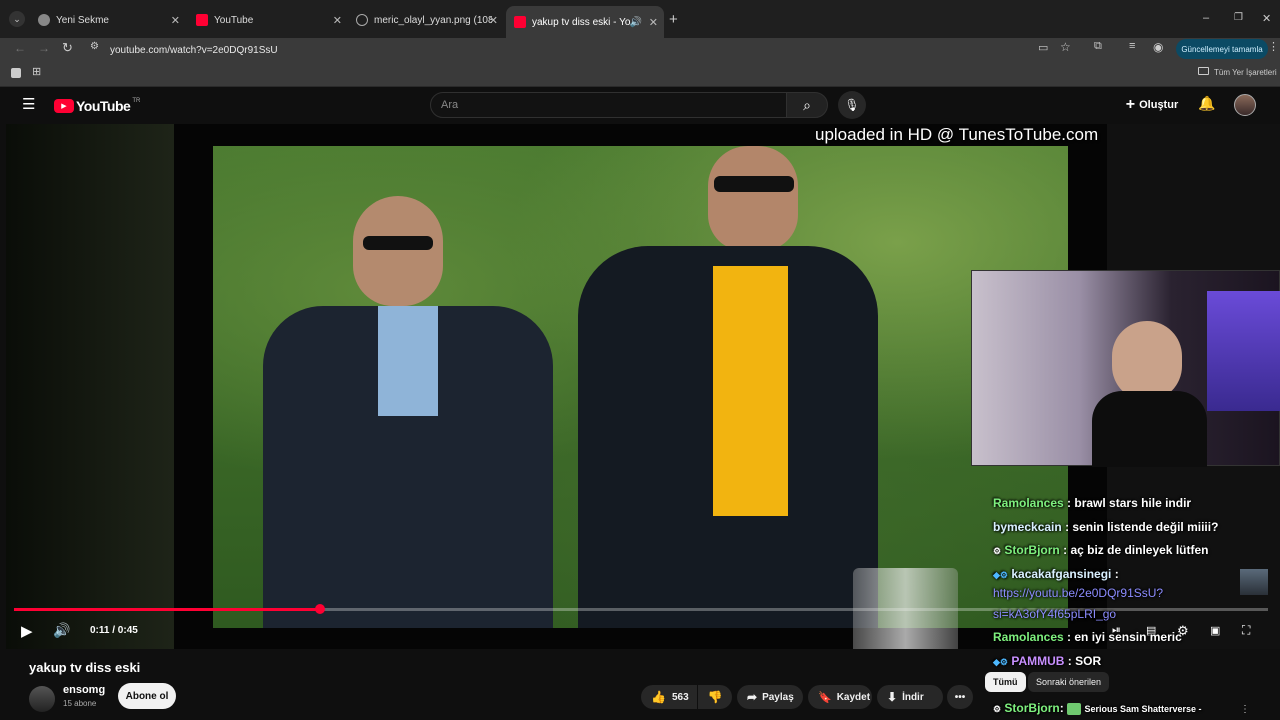 This screenshot has width=1280, height=720. What do you see at coordinates (1054, 614) in the screenshot?
I see `chat-link: si=kA3ofY4f65pLRI_go` at bounding box center [1054, 614].